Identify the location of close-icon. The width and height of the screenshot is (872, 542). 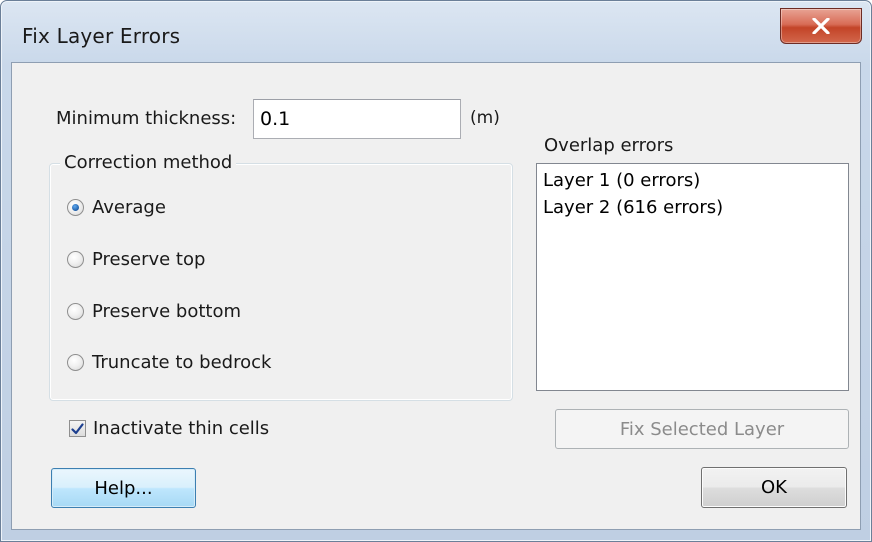
(821, 26).